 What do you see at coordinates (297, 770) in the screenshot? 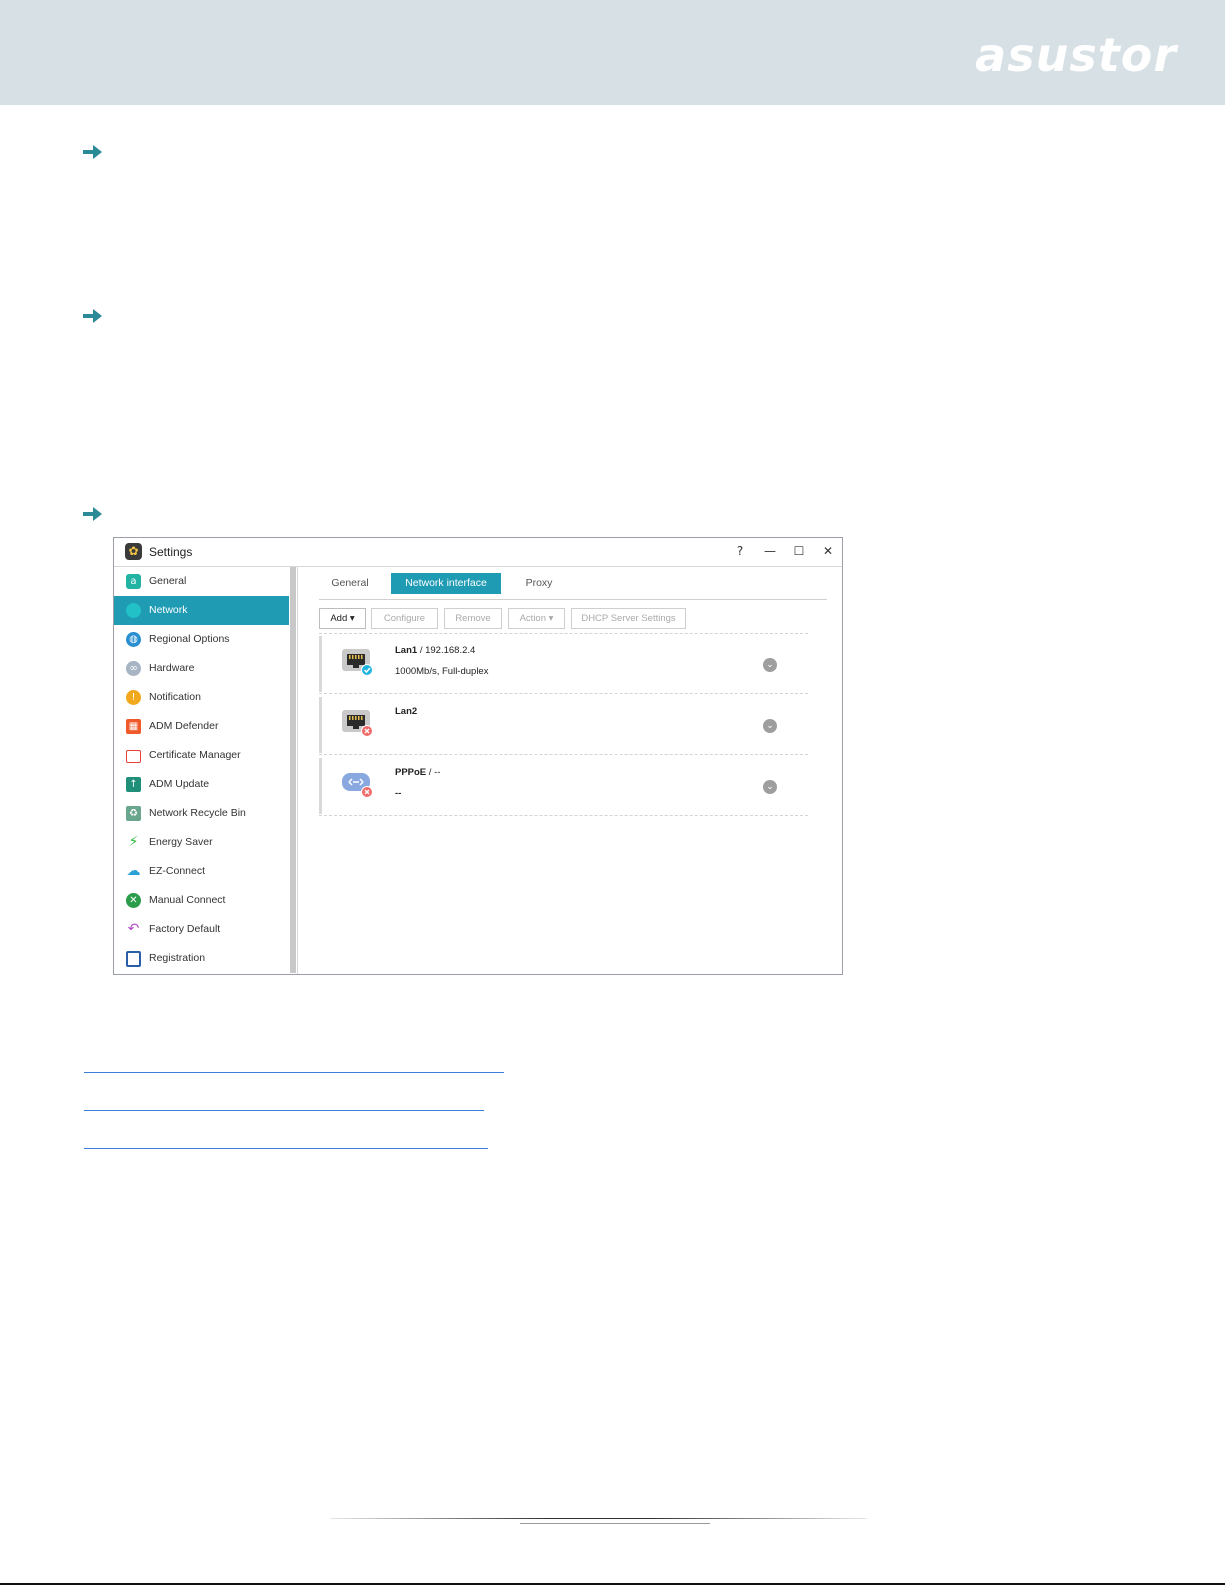
I see `sidebar-divider` at bounding box center [297, 770].